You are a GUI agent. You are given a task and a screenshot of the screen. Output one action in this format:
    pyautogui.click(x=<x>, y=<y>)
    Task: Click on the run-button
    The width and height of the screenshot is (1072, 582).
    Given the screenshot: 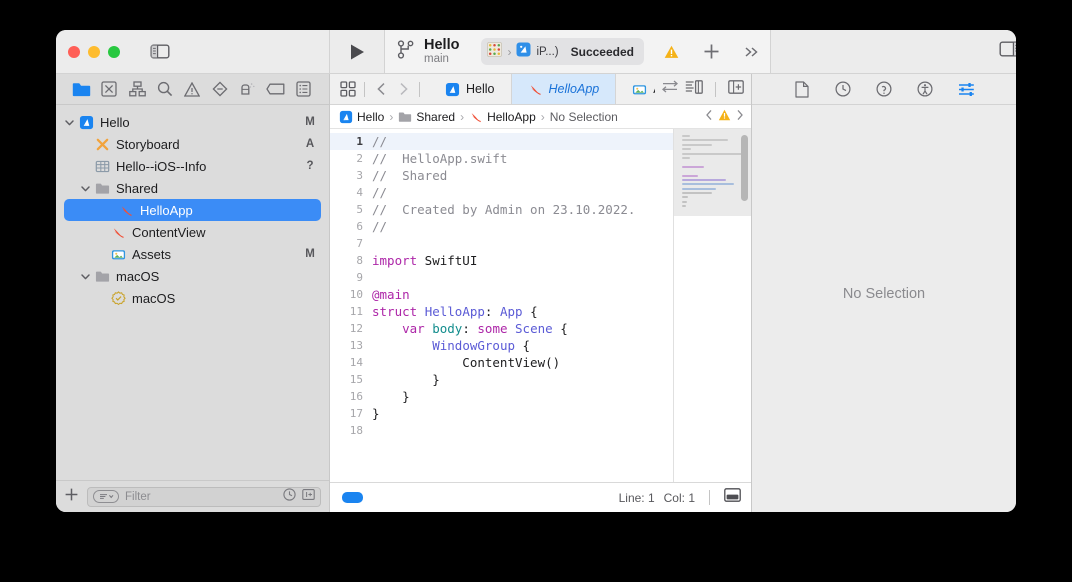 What is the action you would take?
    pyautogui.click(x=357, y=51)
    